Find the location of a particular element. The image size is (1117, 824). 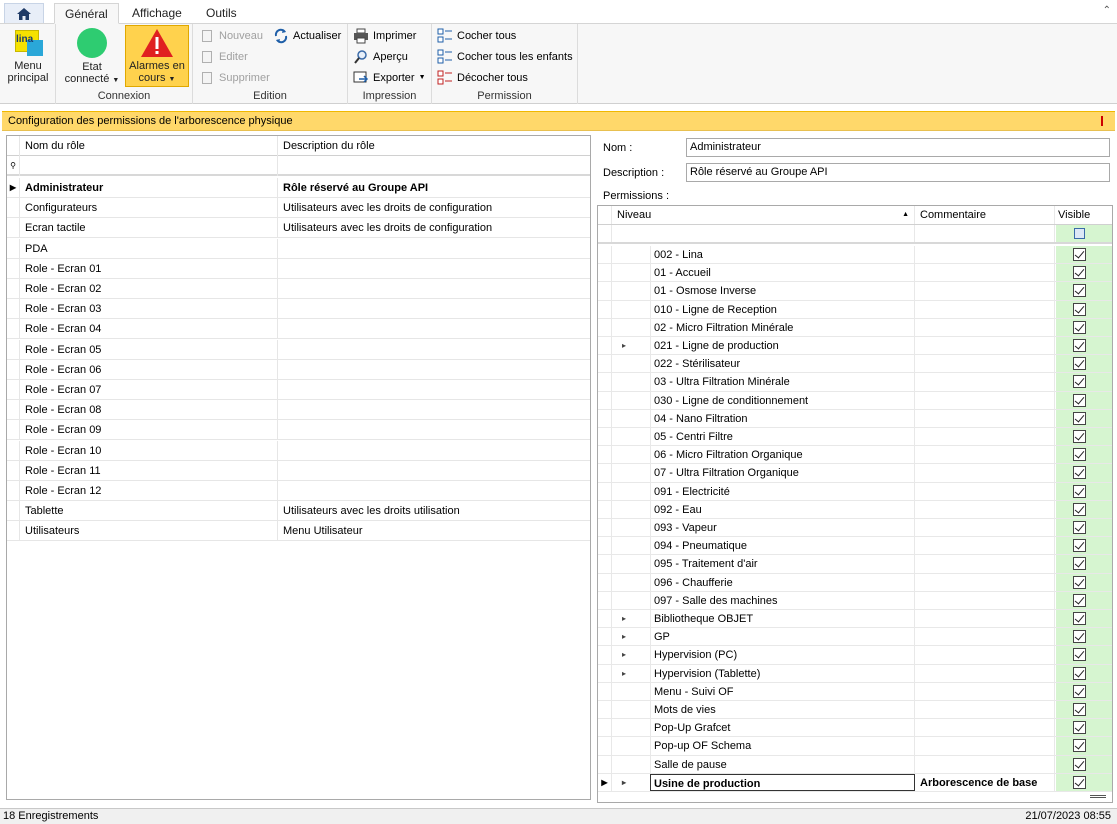

column-header-nom-role: Nom du rôle is located at coordinates (151, 146).